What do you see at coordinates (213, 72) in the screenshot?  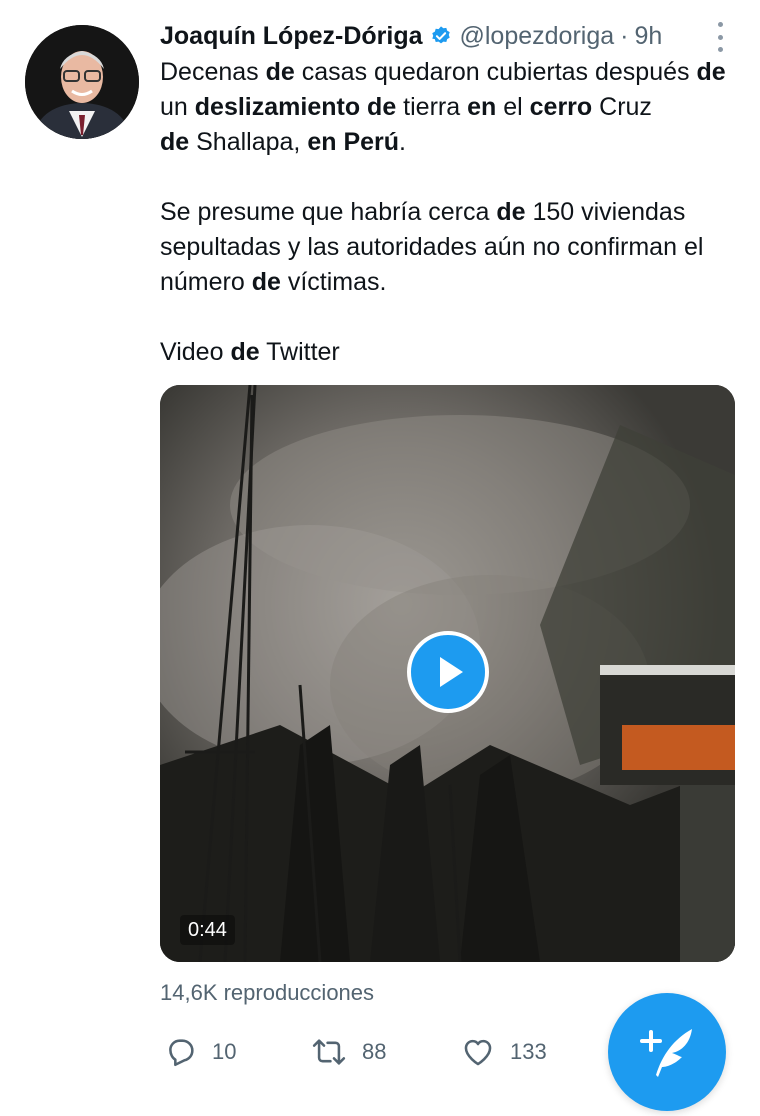 I see `text-run: Decenas` at bounding box center [213, 72].